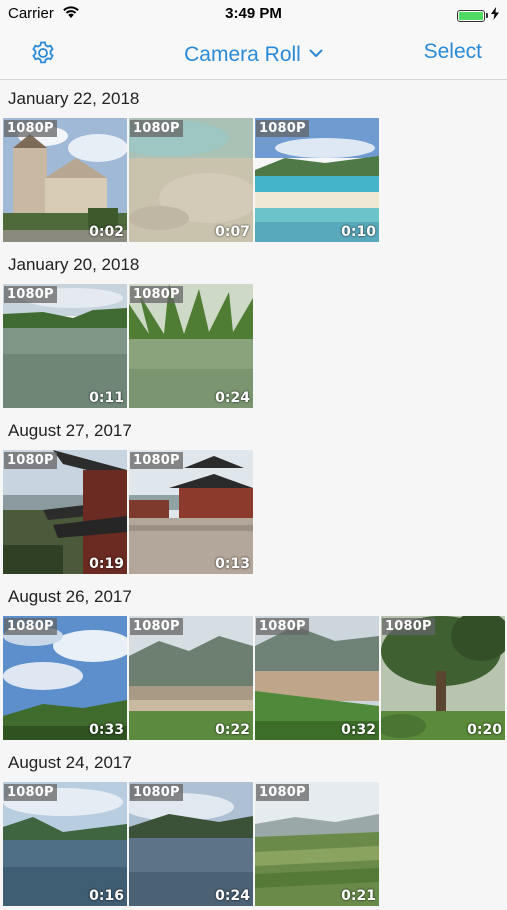 Image resolution: width=507 pixels, height=910 pixels. Describe the element at coordinates (253, 346) in the screenshot. I see `video-grid-row: 1080P 0:11 1080P 0:24` at that location.